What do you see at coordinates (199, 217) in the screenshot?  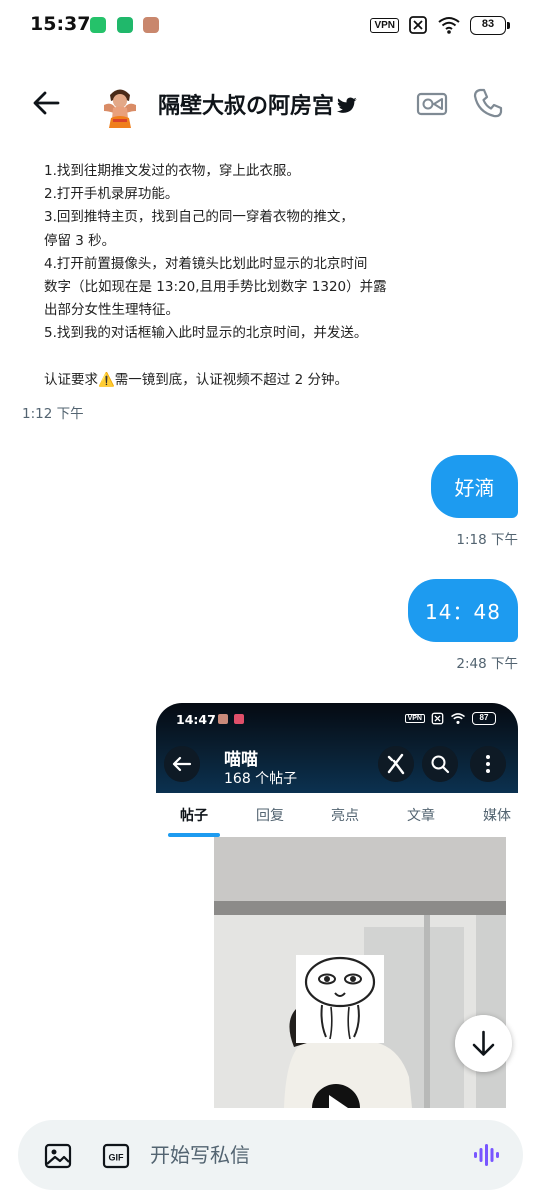 I see `message-line: 3.回到推特主页，找到自己的同一穿着衣物的推文，` at bounding box center [199, 217].